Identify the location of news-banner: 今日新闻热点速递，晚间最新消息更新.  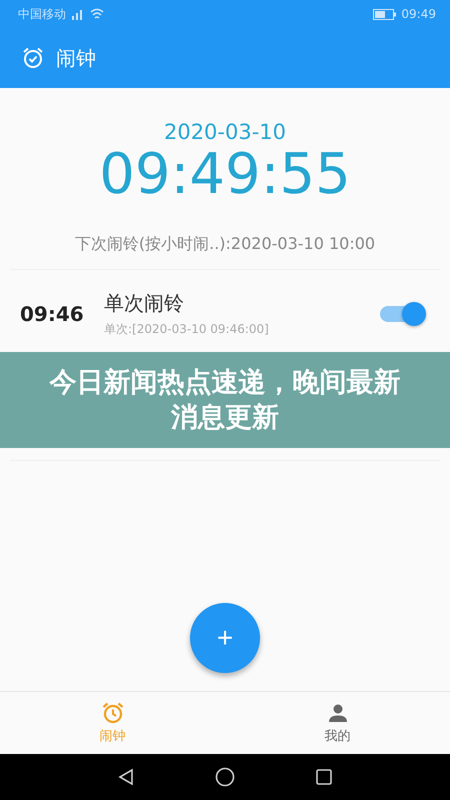
(225, 400).